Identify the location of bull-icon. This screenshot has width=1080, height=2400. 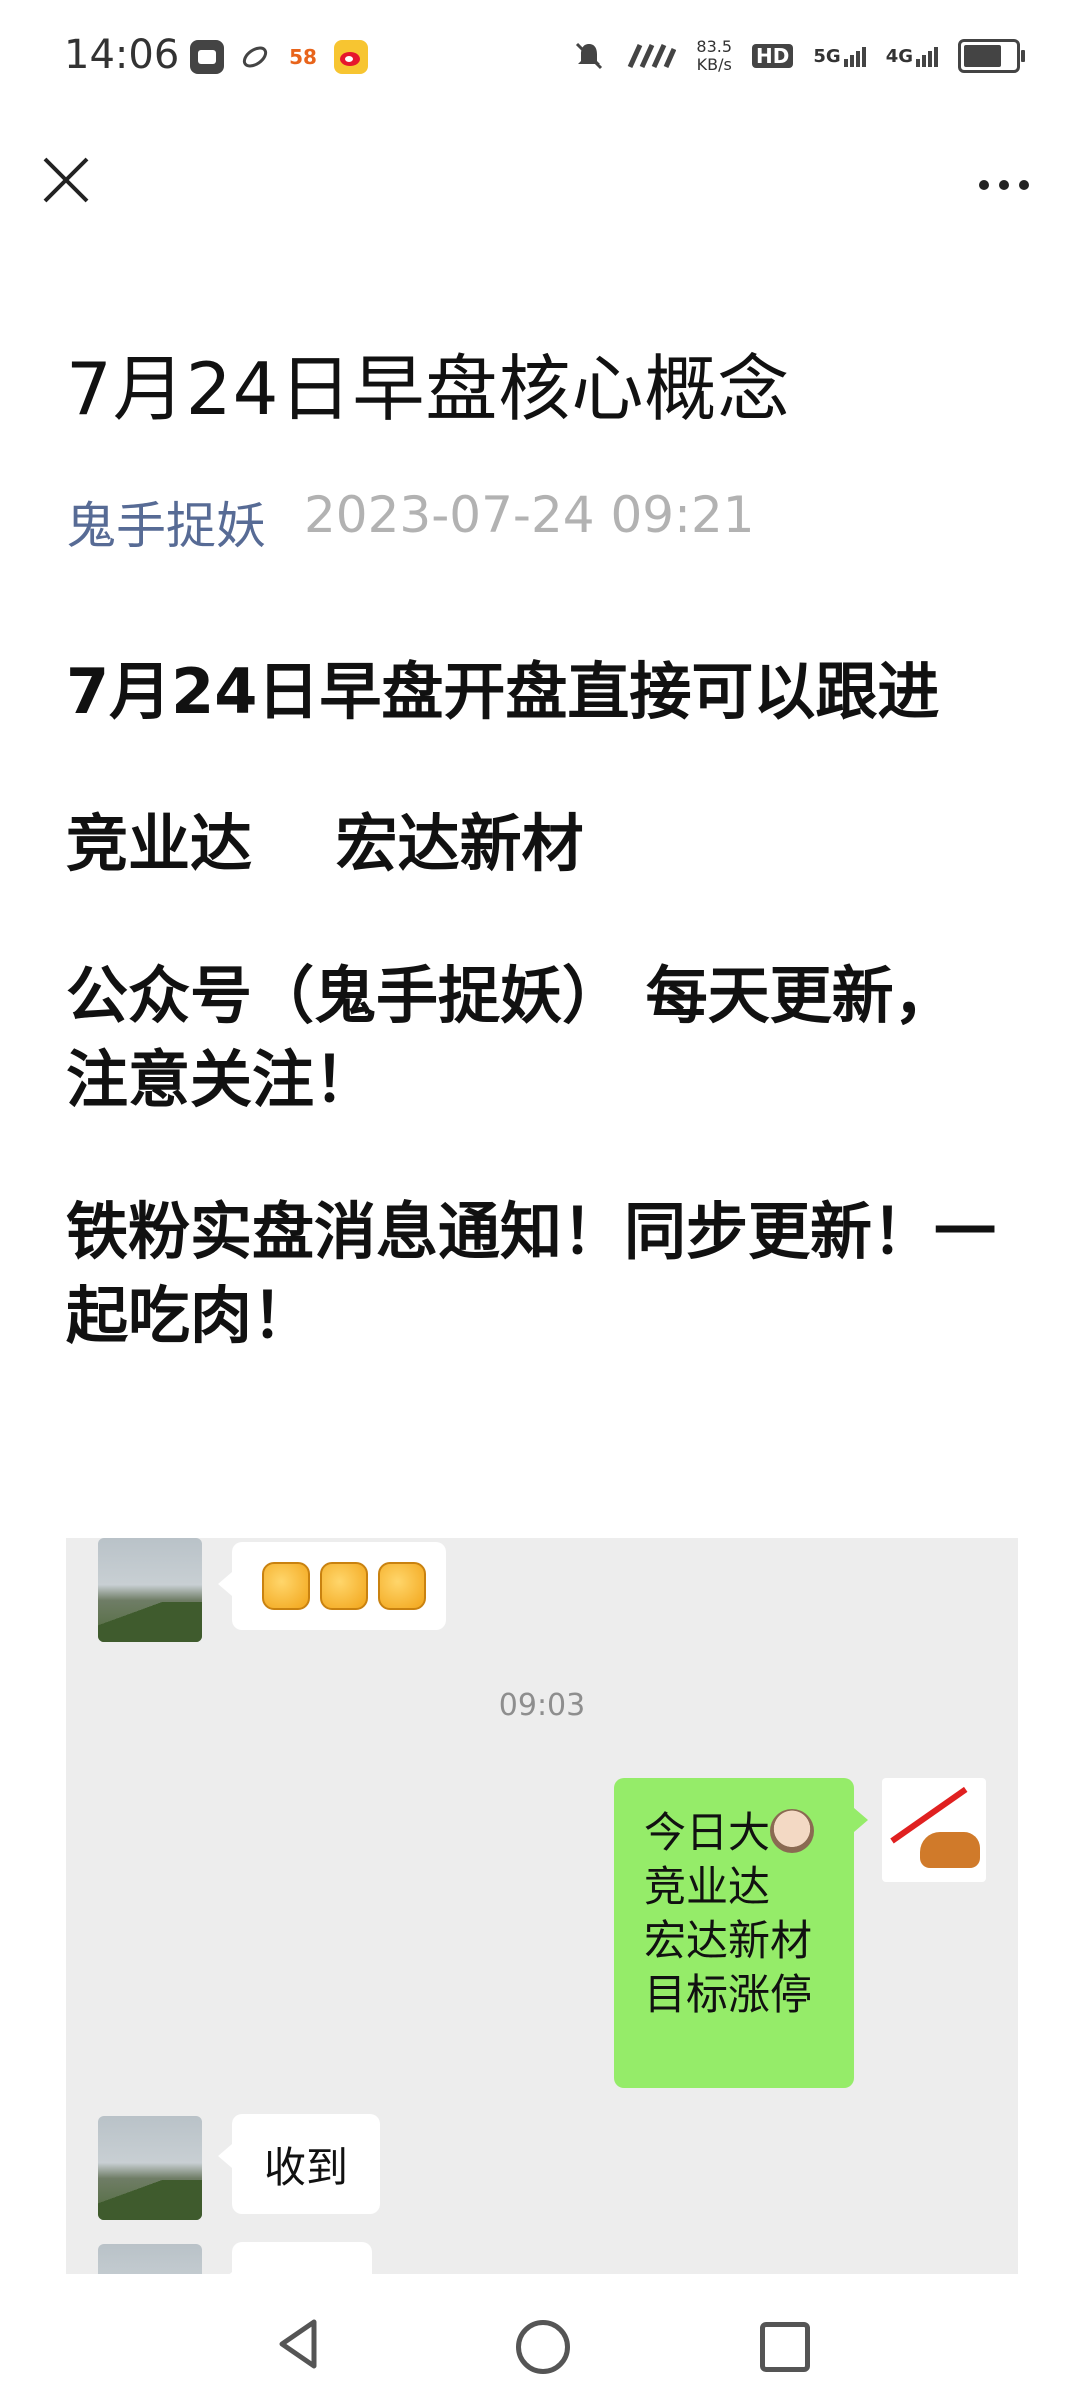
(950, 1850).